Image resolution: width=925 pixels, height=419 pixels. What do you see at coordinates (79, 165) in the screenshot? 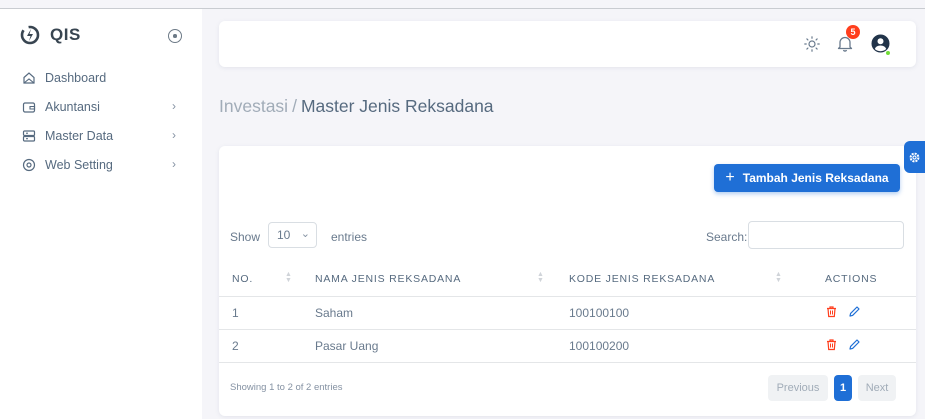
I see `sidebar-item-label: Web Setting` at bounding box center [79, 165].